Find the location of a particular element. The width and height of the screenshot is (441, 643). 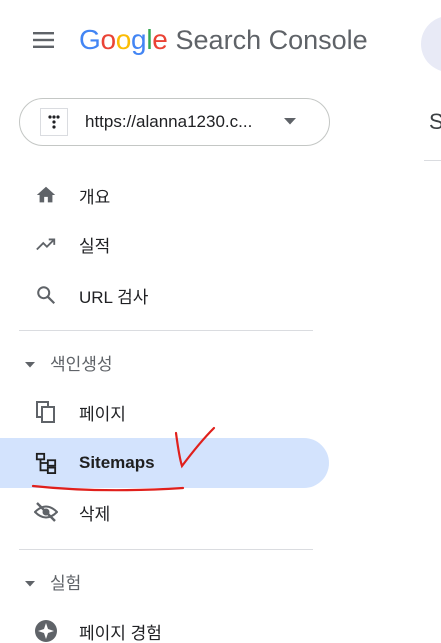

sidebar-item-label: 페이지 is located at coordinates (102, 414).